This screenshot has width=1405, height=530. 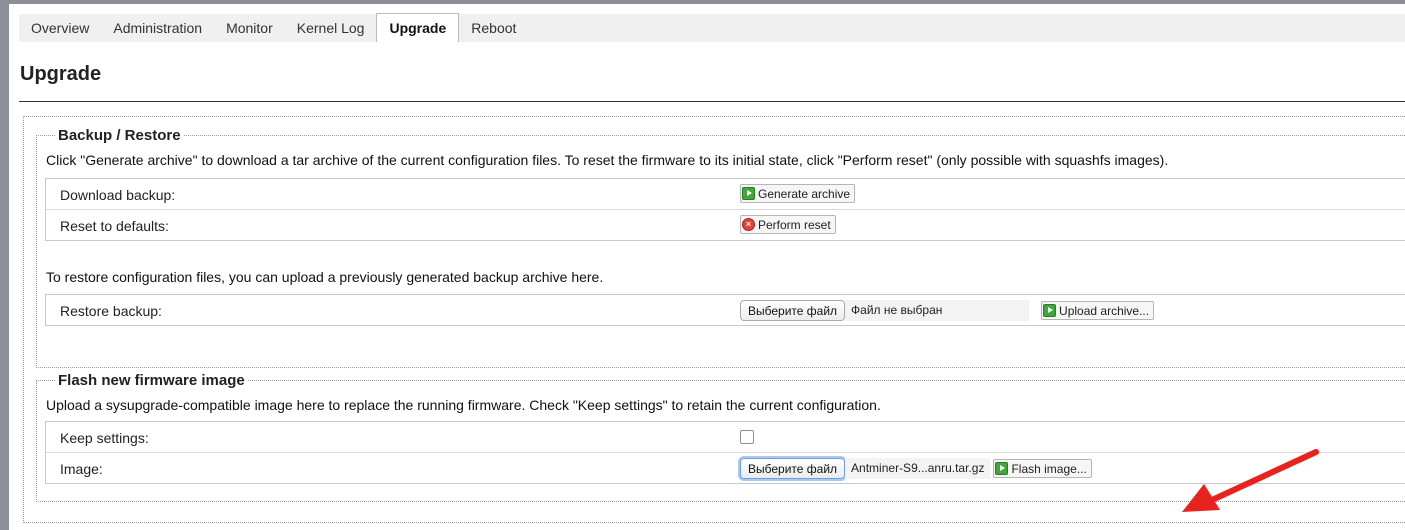 I want to click on tab-kernel-log: Kernel Log, so click(x=331, y=28).